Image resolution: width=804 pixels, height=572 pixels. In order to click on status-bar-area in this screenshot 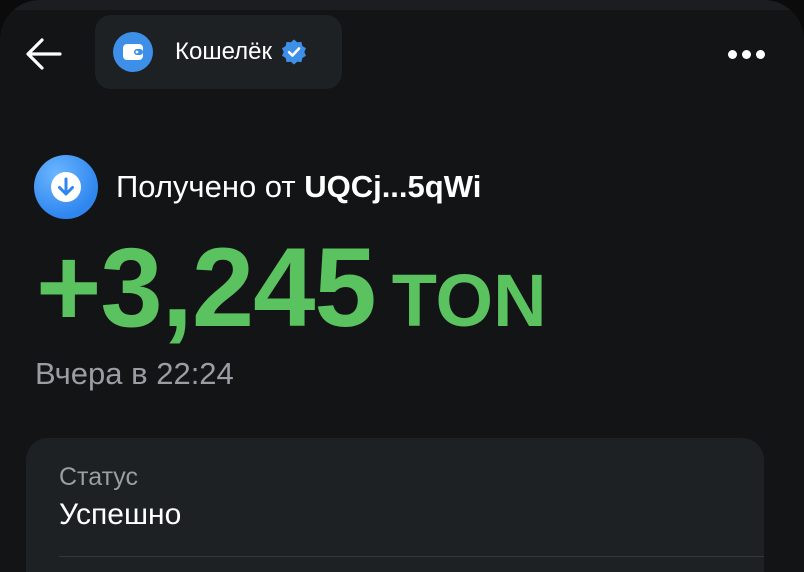, I will do `click(402, 5)`.